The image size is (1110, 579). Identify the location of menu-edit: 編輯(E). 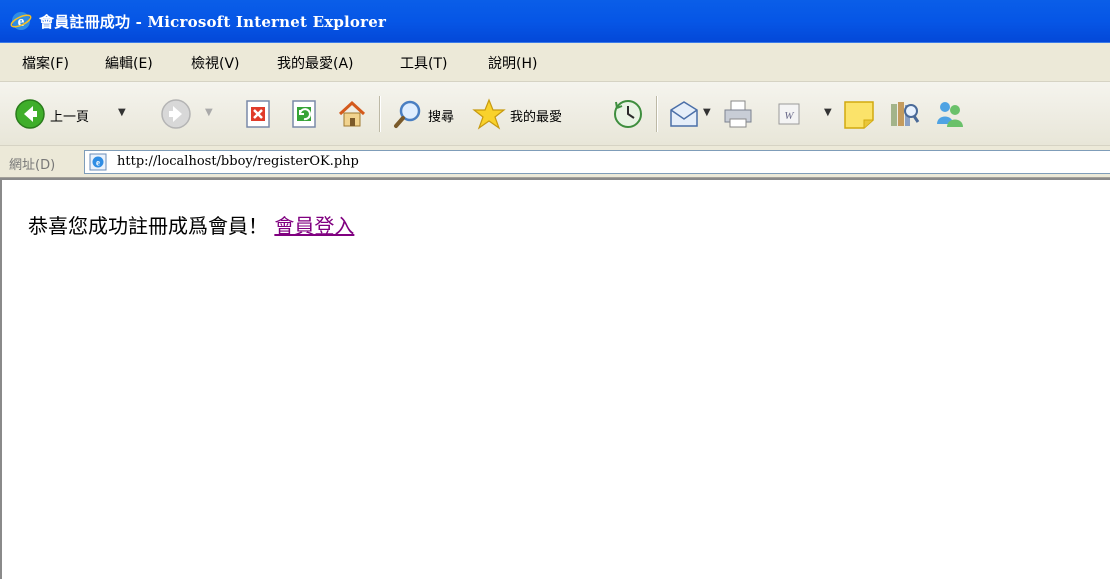
(129, 63).